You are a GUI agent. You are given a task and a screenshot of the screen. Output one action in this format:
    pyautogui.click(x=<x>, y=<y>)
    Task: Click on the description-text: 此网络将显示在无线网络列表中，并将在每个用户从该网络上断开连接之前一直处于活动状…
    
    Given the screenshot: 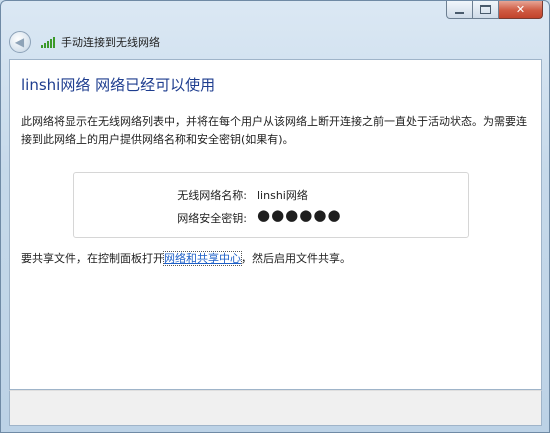 What is the action you would take?
    pyautogui.click(x=274, y=130)
    